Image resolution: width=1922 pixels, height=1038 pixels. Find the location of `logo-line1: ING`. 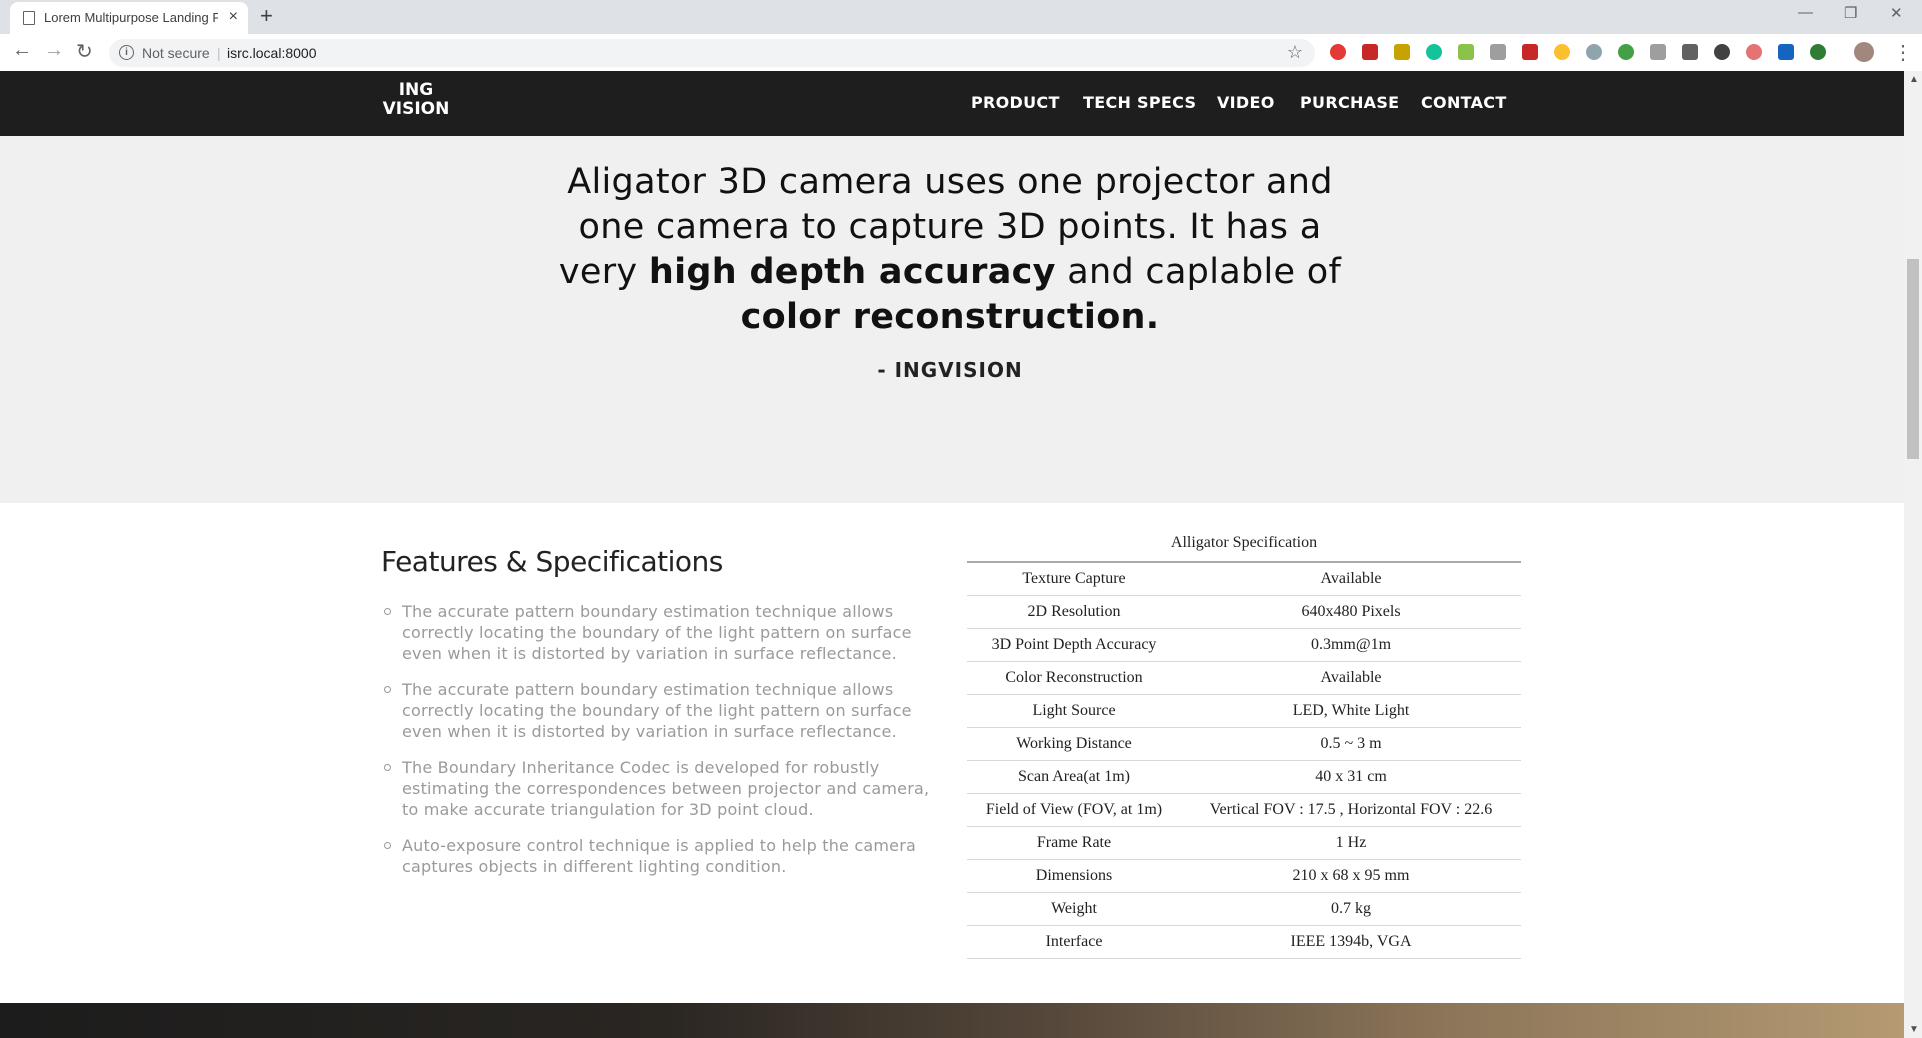

logo-line1: ING is located at coordinates (416, 90).